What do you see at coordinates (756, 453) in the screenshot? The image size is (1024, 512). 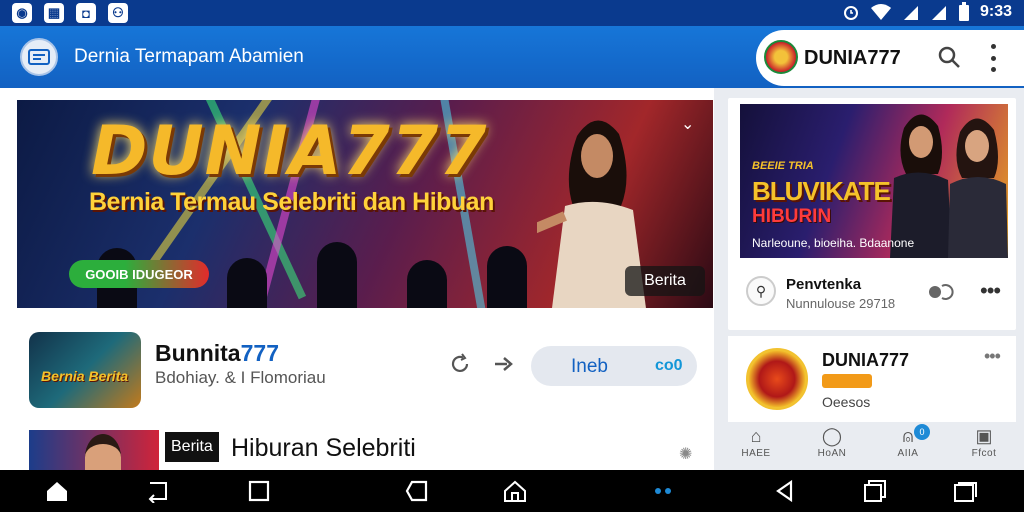 I see `nav-label: HAEE` at bounding box center [756, 453].